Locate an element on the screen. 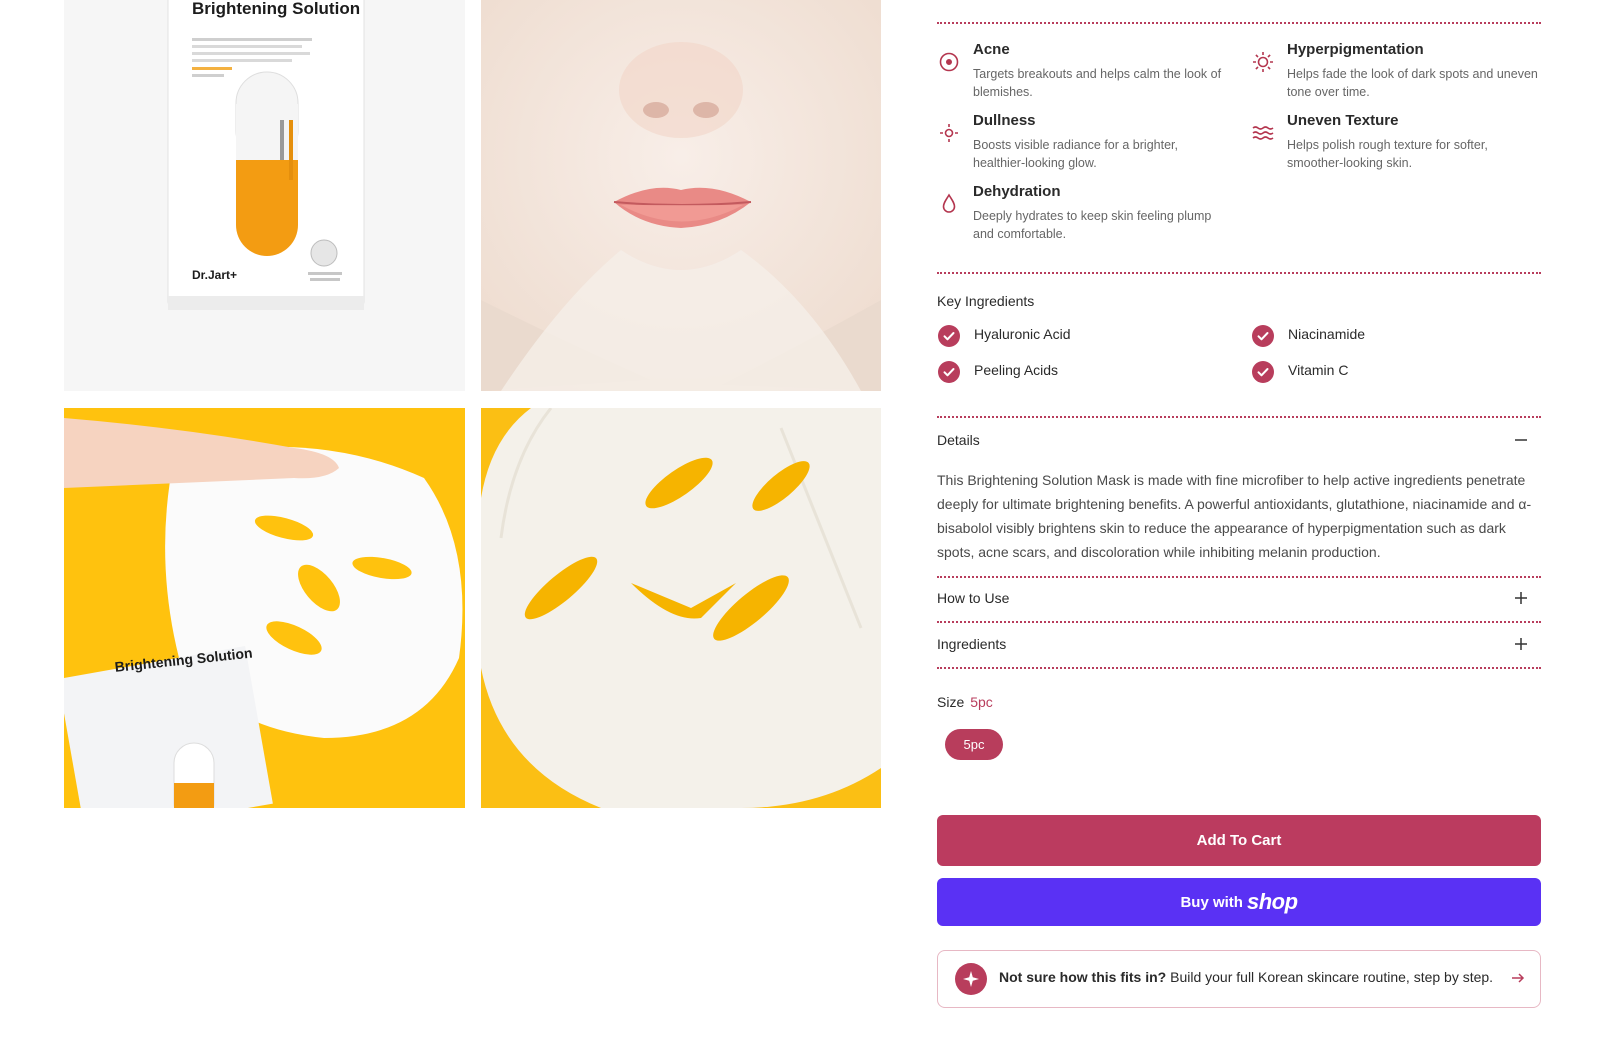 The height and width of the screenshot is (1050, 1600). accordion-label: Details is located at coordinates (958, 440).